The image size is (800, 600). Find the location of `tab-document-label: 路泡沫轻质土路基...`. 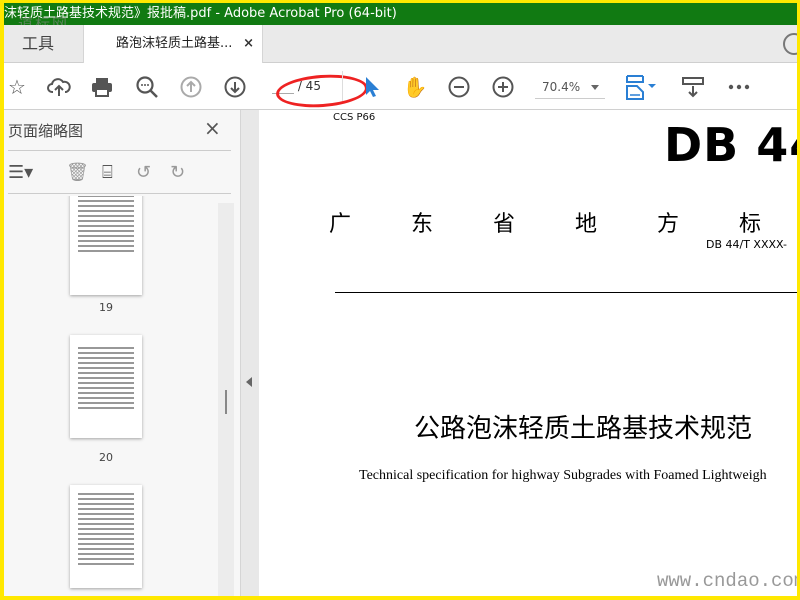

tab-document-label: 路泡沫轻质土路基... is located at coordinates (174, 43).